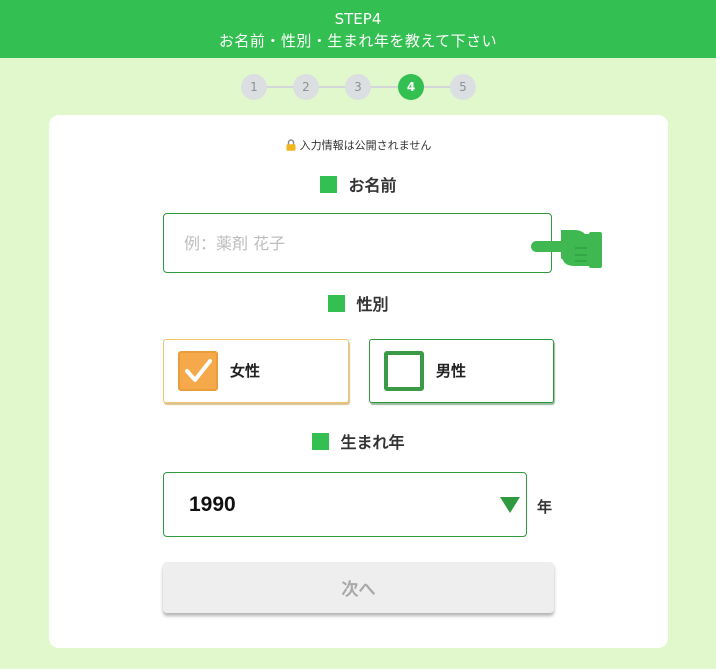 The height and width of the screenshot is (669, 716). I want to click on gender-option-female: 女性, so click(256, 371).